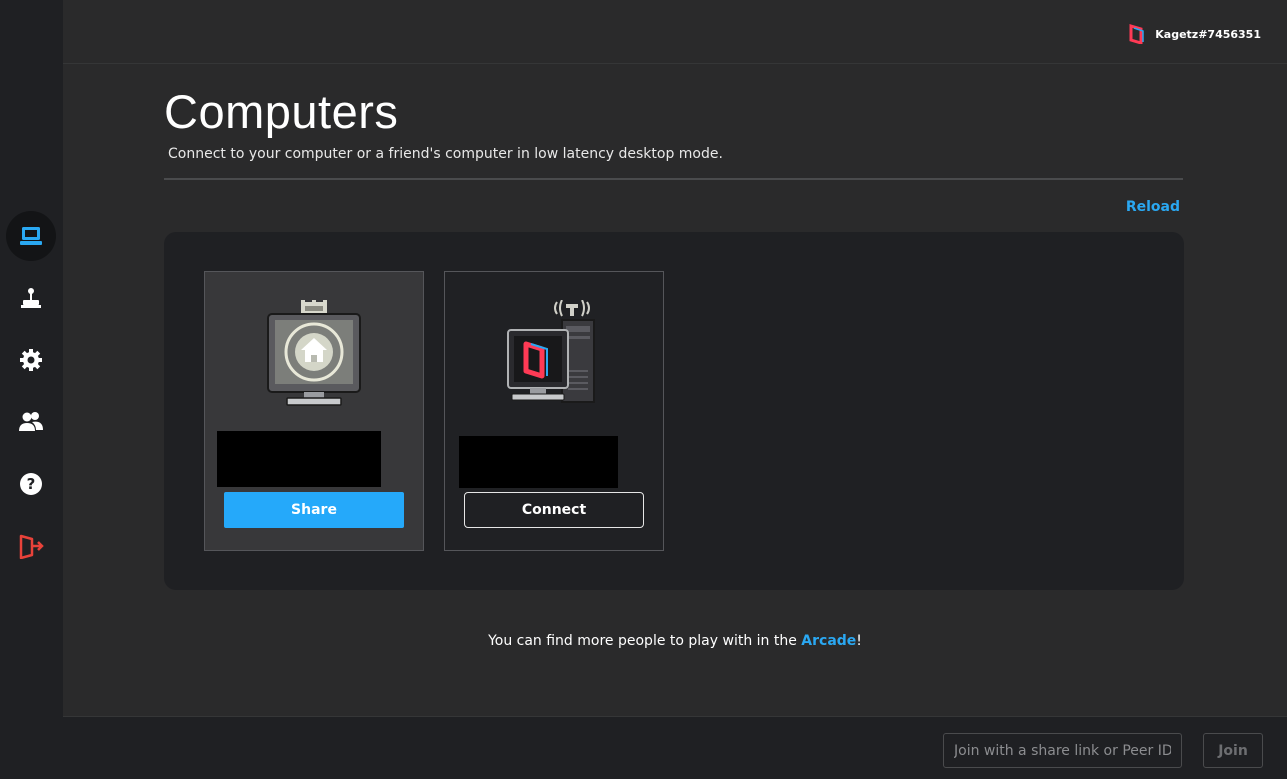 The height and width of the screenshot is (779, 1287). What do you see at coordinates (828, 641) in the screenshot?
I see `arcade-link: Arcade` at bounding box center [828, 641].